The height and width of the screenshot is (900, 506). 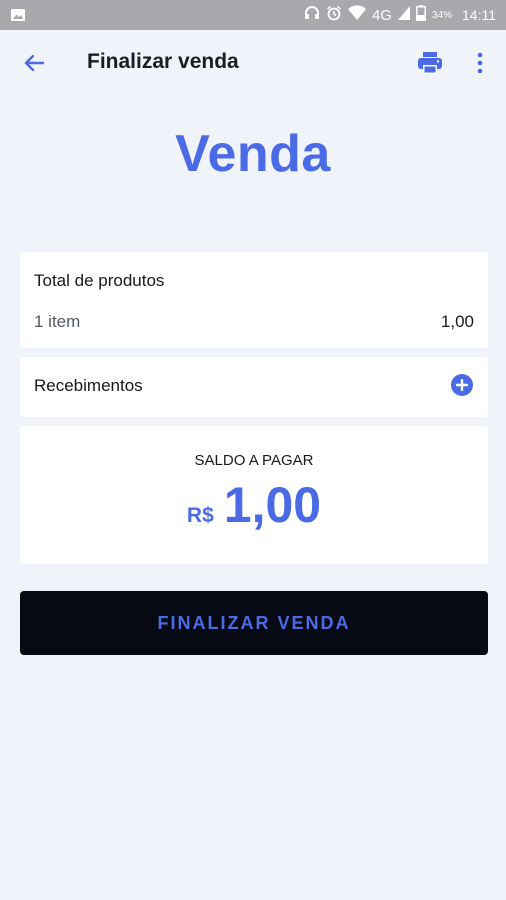 What do you see at coordinates (163, 61) in the screenshot?
I see `page-title: Finalizar venda` at bounding box center [163, 61].